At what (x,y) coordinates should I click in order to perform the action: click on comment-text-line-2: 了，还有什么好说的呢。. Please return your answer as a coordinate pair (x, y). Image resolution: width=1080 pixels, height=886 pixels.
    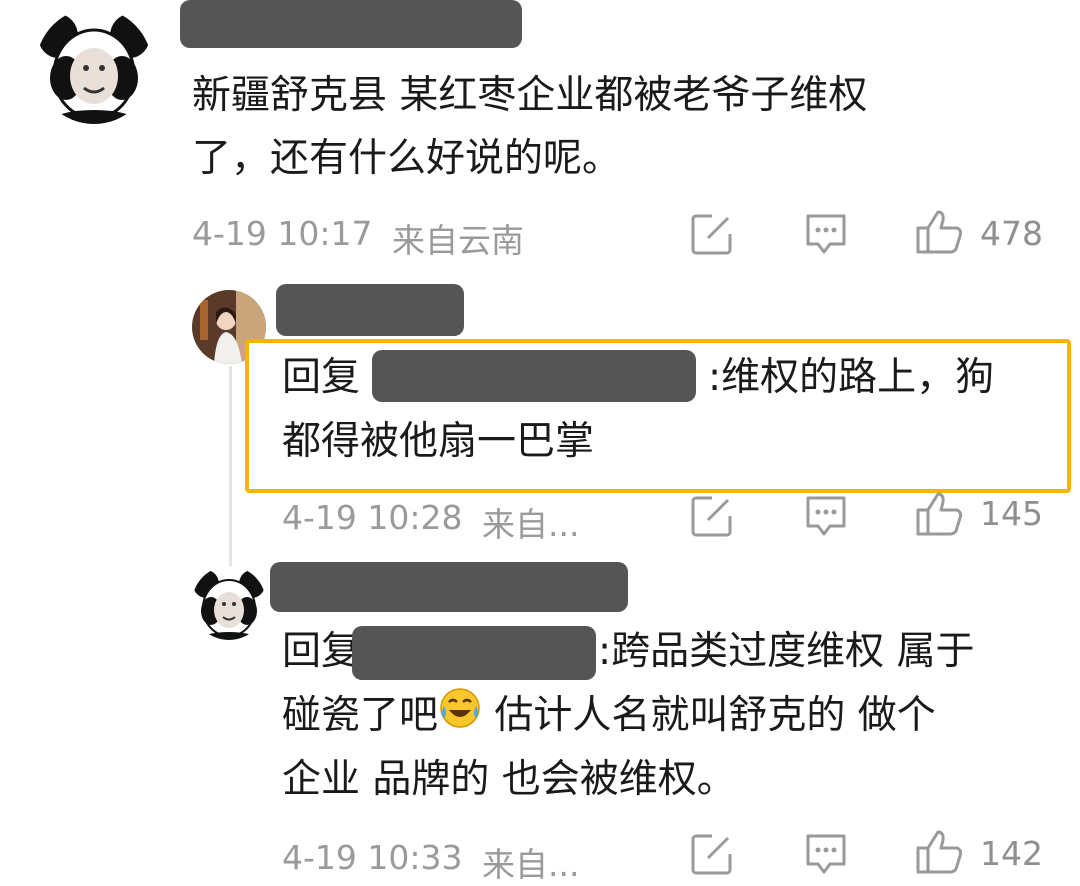
    Looking at the image, I should click on (407, 158).